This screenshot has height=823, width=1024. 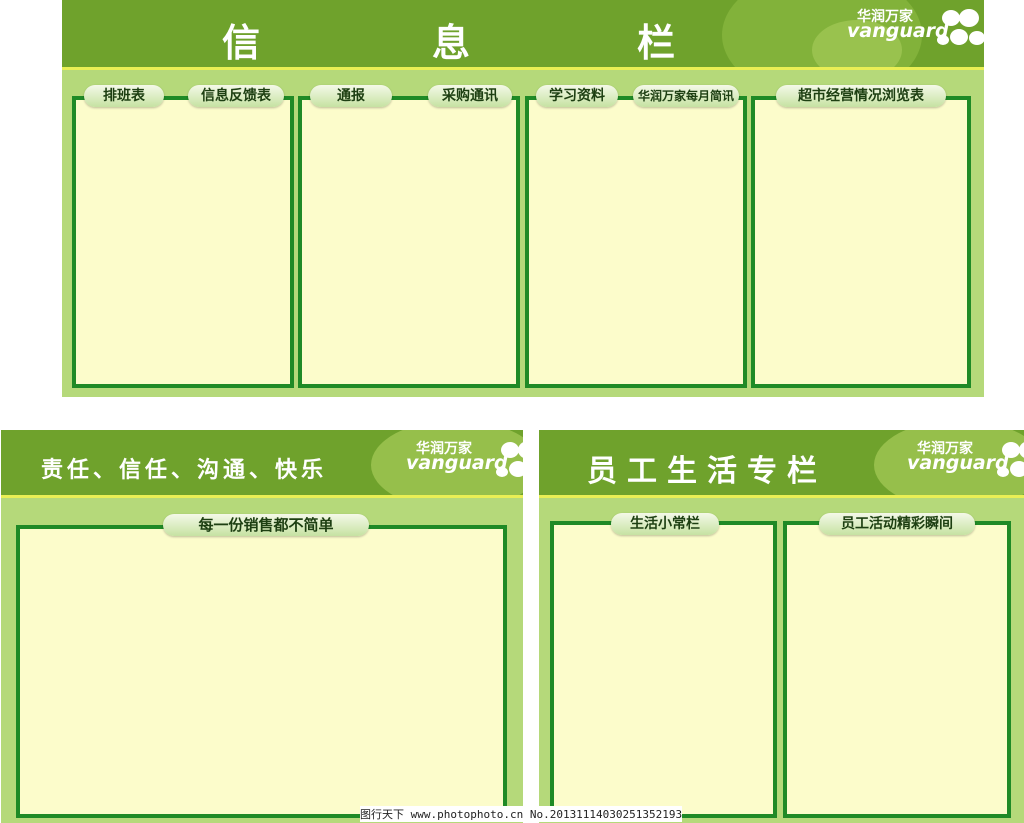 What do you see at coordinates (577, 96) in the screenshot?
I see `tab-study: 学习资料` at bounding box center [577, 96].